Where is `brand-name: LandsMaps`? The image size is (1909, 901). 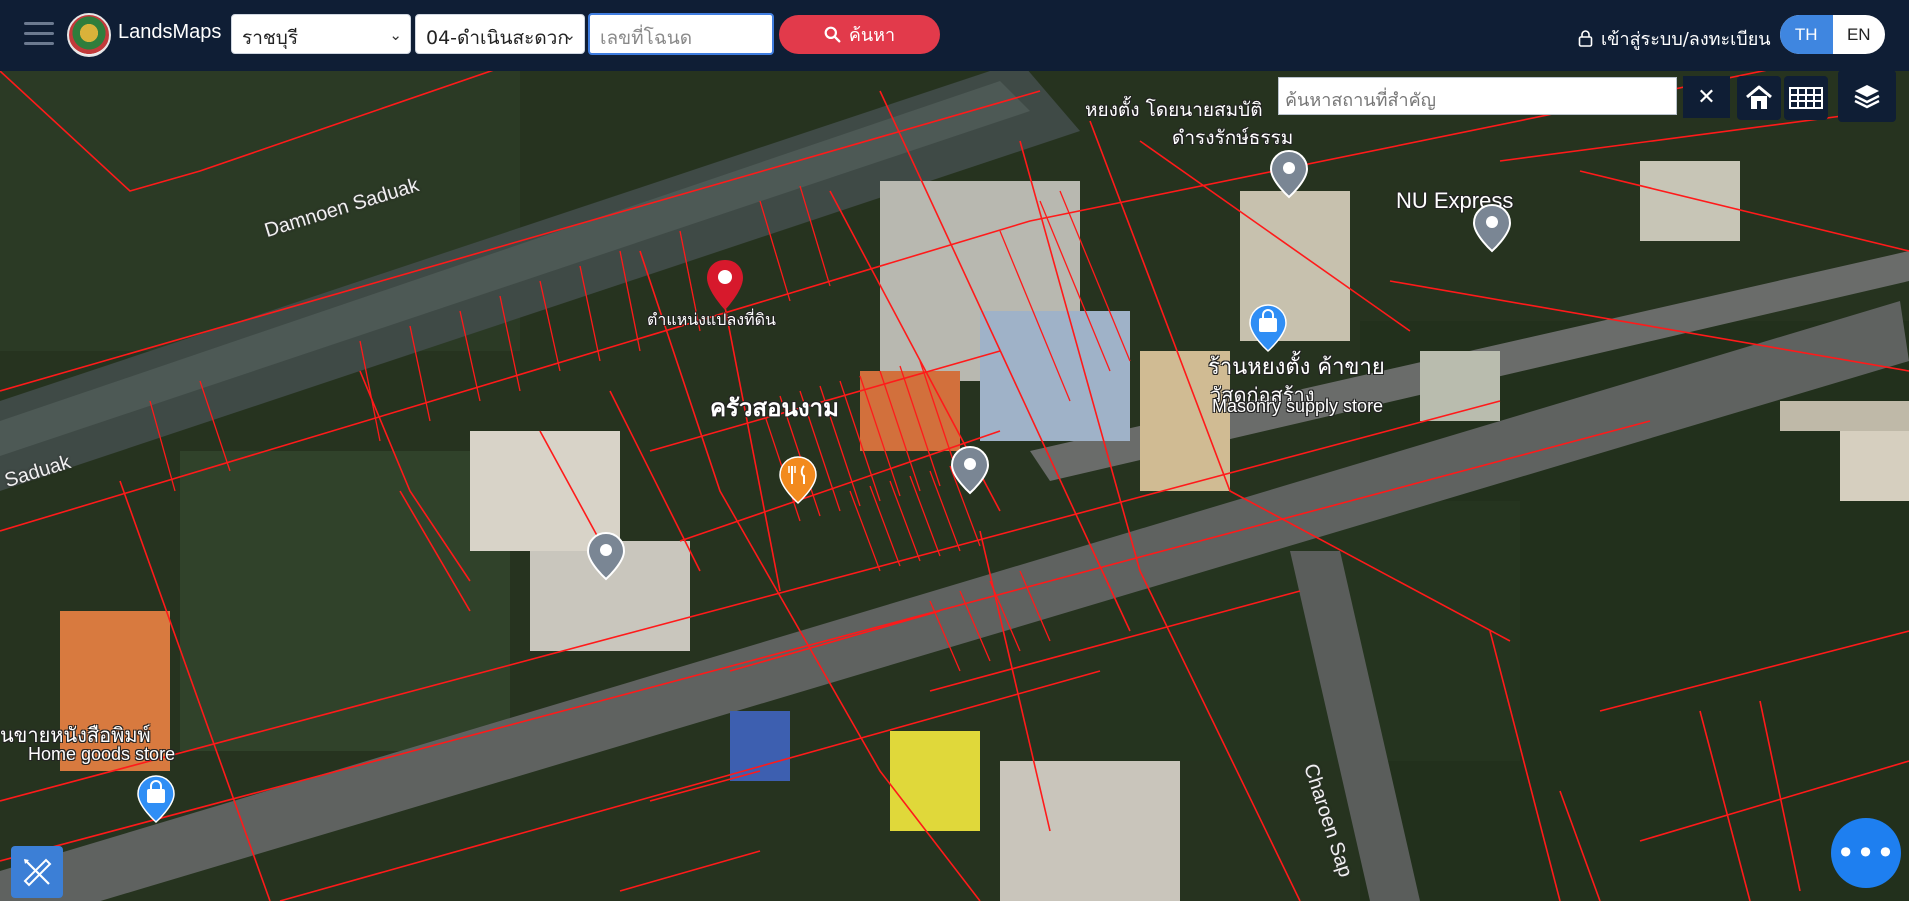 brand-name: LandsMaps is located at coordinates (169, 32).